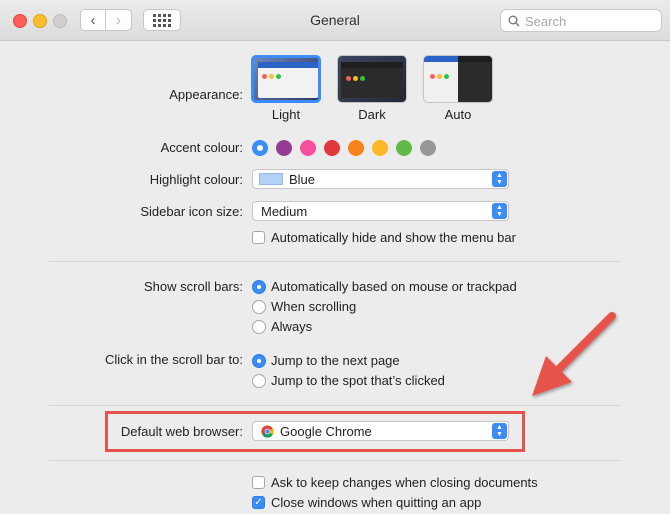 This screenshot has width=670, height=514. I want to click on menu-bar-autohide-checkbox, so click(258, 237).